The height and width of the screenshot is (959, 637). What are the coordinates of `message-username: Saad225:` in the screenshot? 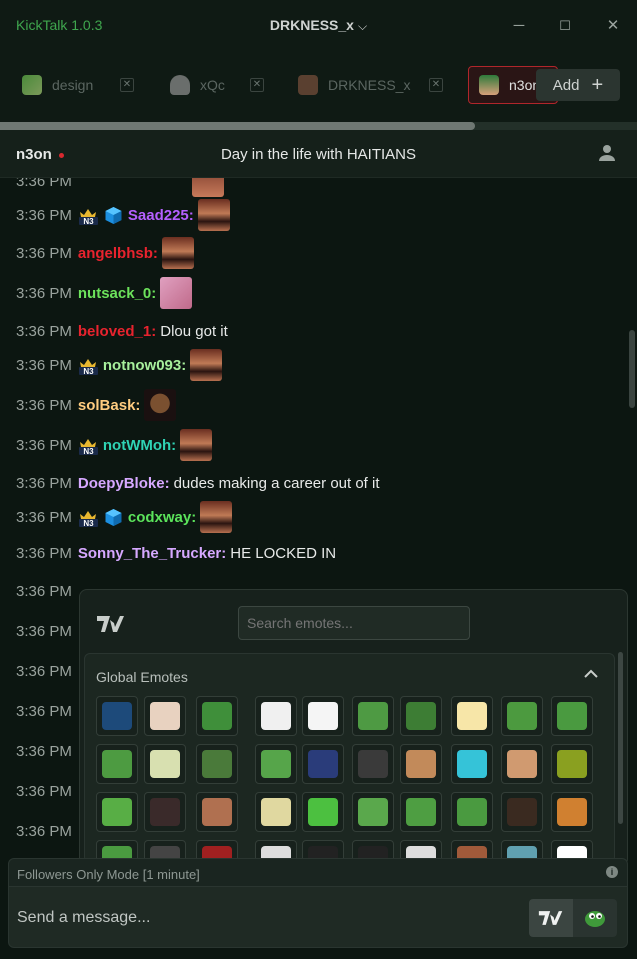 It's located at (161, 215).